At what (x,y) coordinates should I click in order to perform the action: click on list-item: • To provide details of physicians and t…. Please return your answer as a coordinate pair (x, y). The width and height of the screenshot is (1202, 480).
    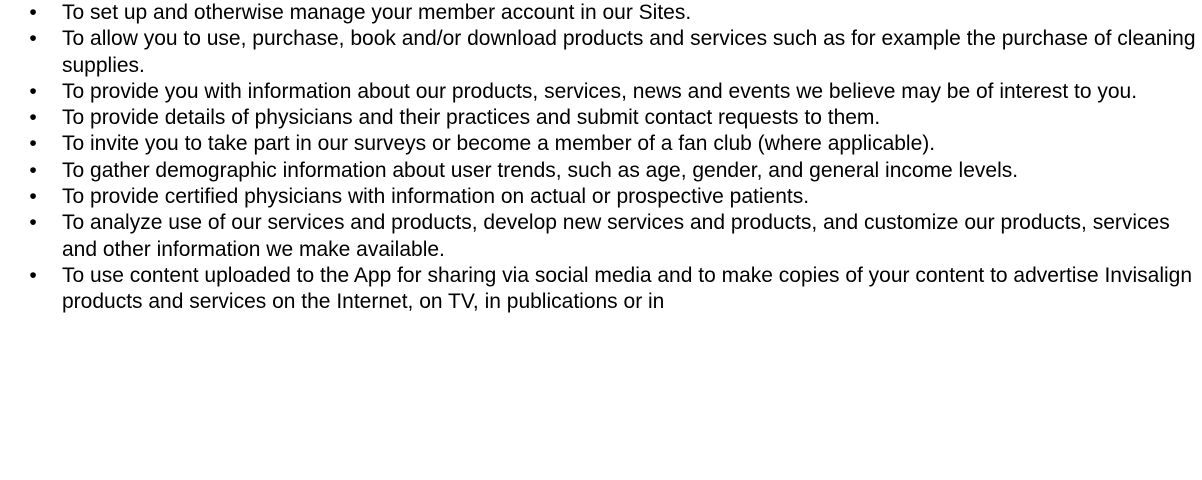
    Looking at the image, I should click on (601, 118).